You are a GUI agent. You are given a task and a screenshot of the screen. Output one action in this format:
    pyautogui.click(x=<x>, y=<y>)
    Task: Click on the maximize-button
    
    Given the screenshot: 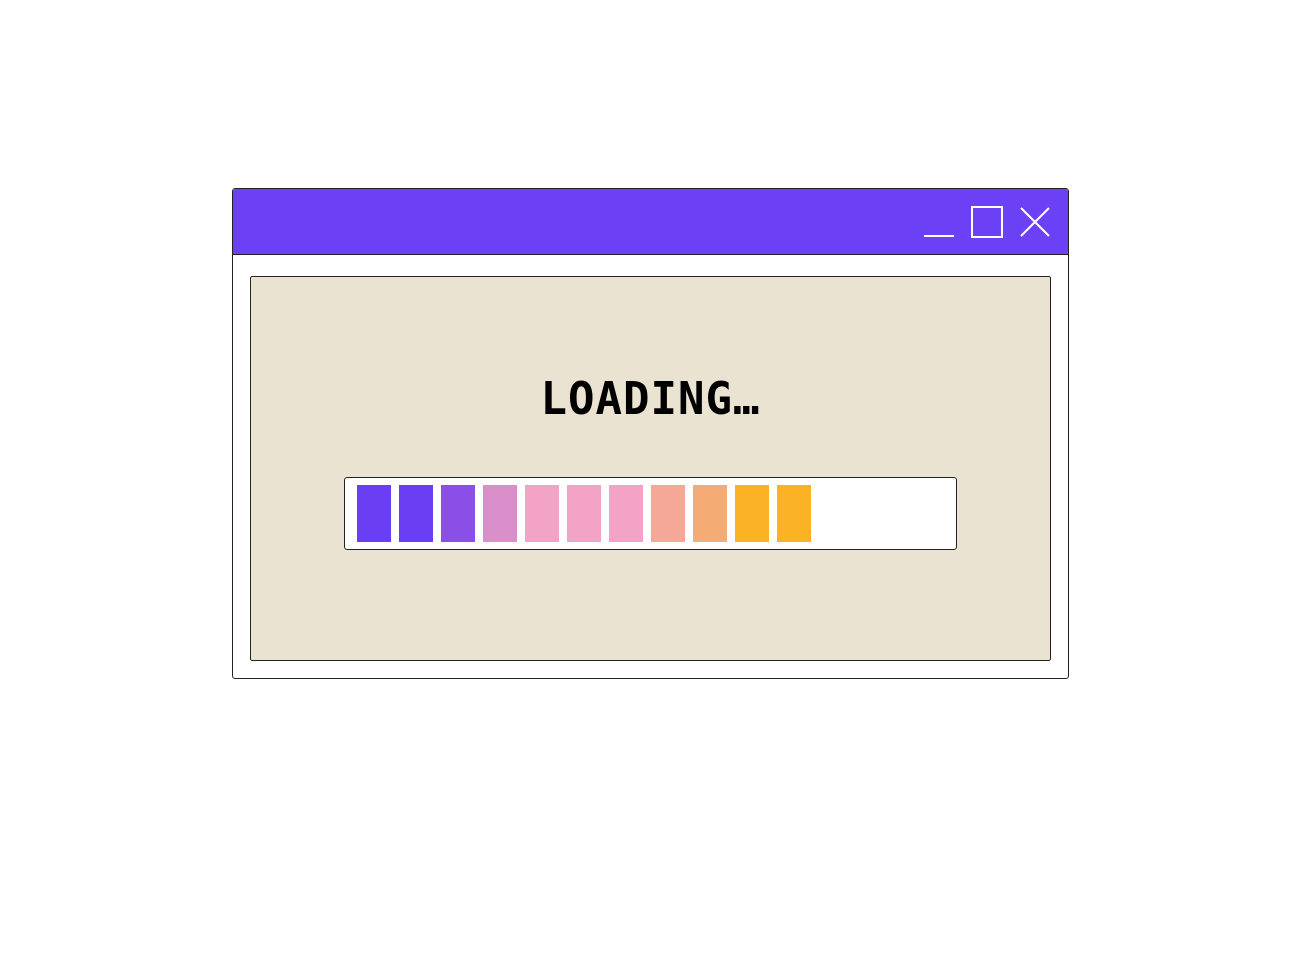 What is the action you would take?
    pyautogui.click(x=987, y=221)
    